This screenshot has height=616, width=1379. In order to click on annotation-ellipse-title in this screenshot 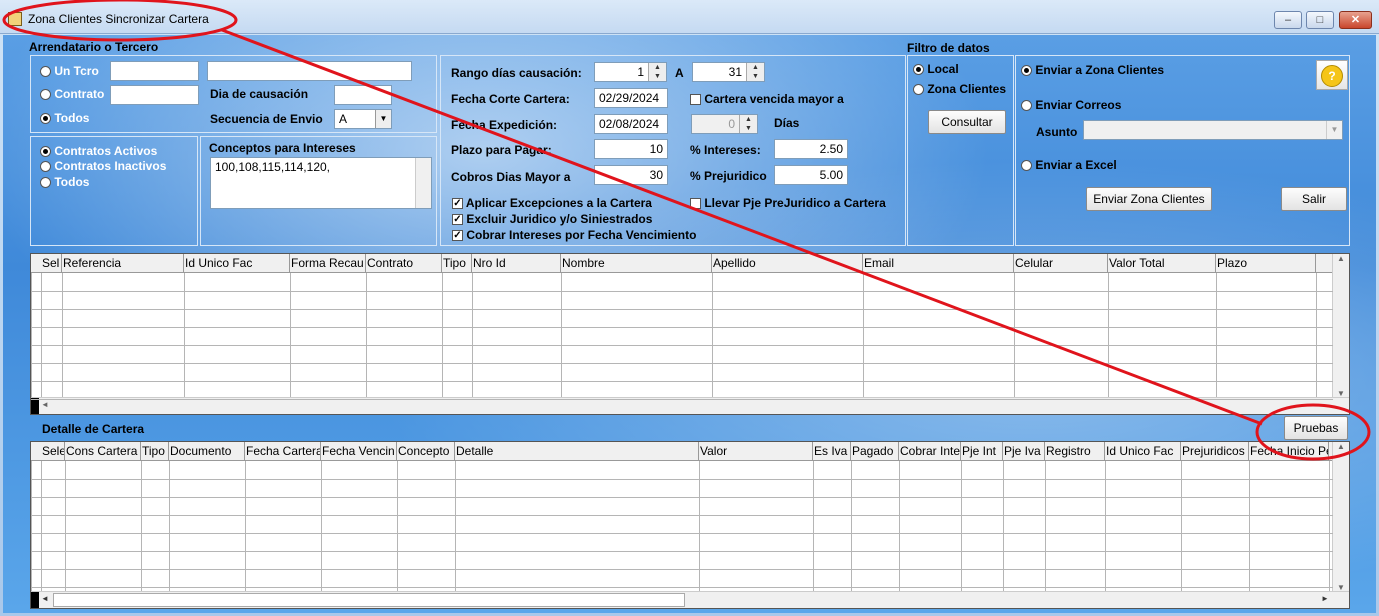, I will do `click(120, 21)`.